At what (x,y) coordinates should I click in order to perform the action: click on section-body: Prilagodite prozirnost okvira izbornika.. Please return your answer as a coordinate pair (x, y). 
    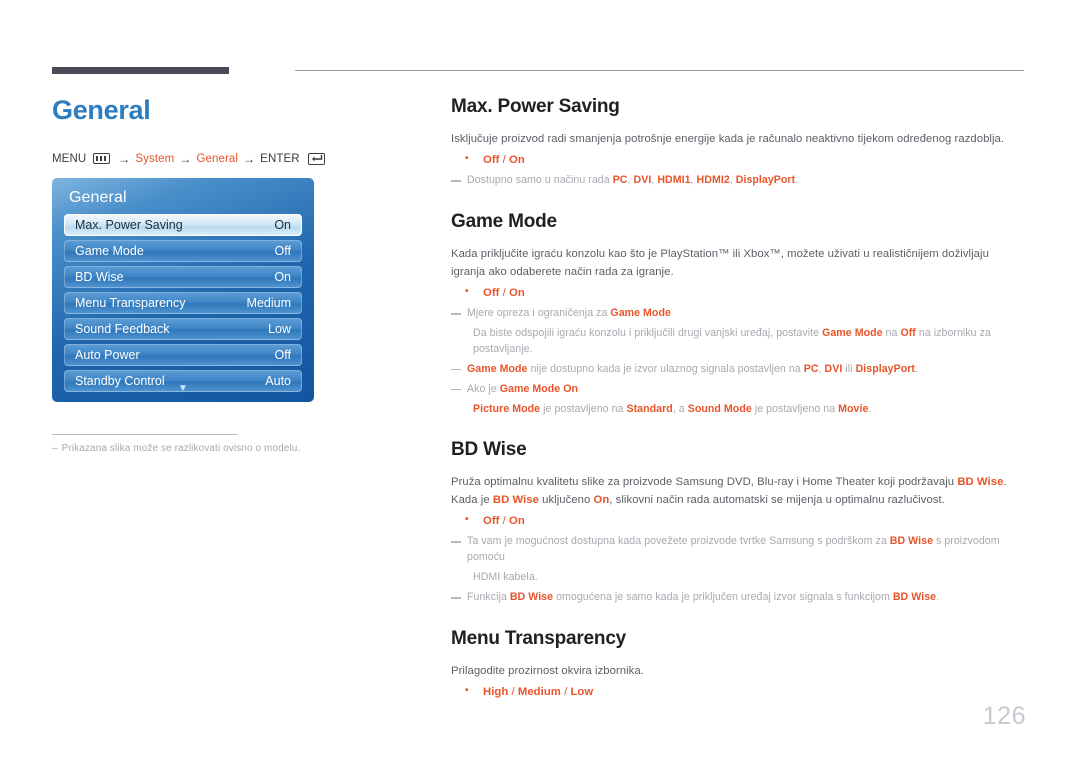
    Looking at the image, I should click on (547, 670).